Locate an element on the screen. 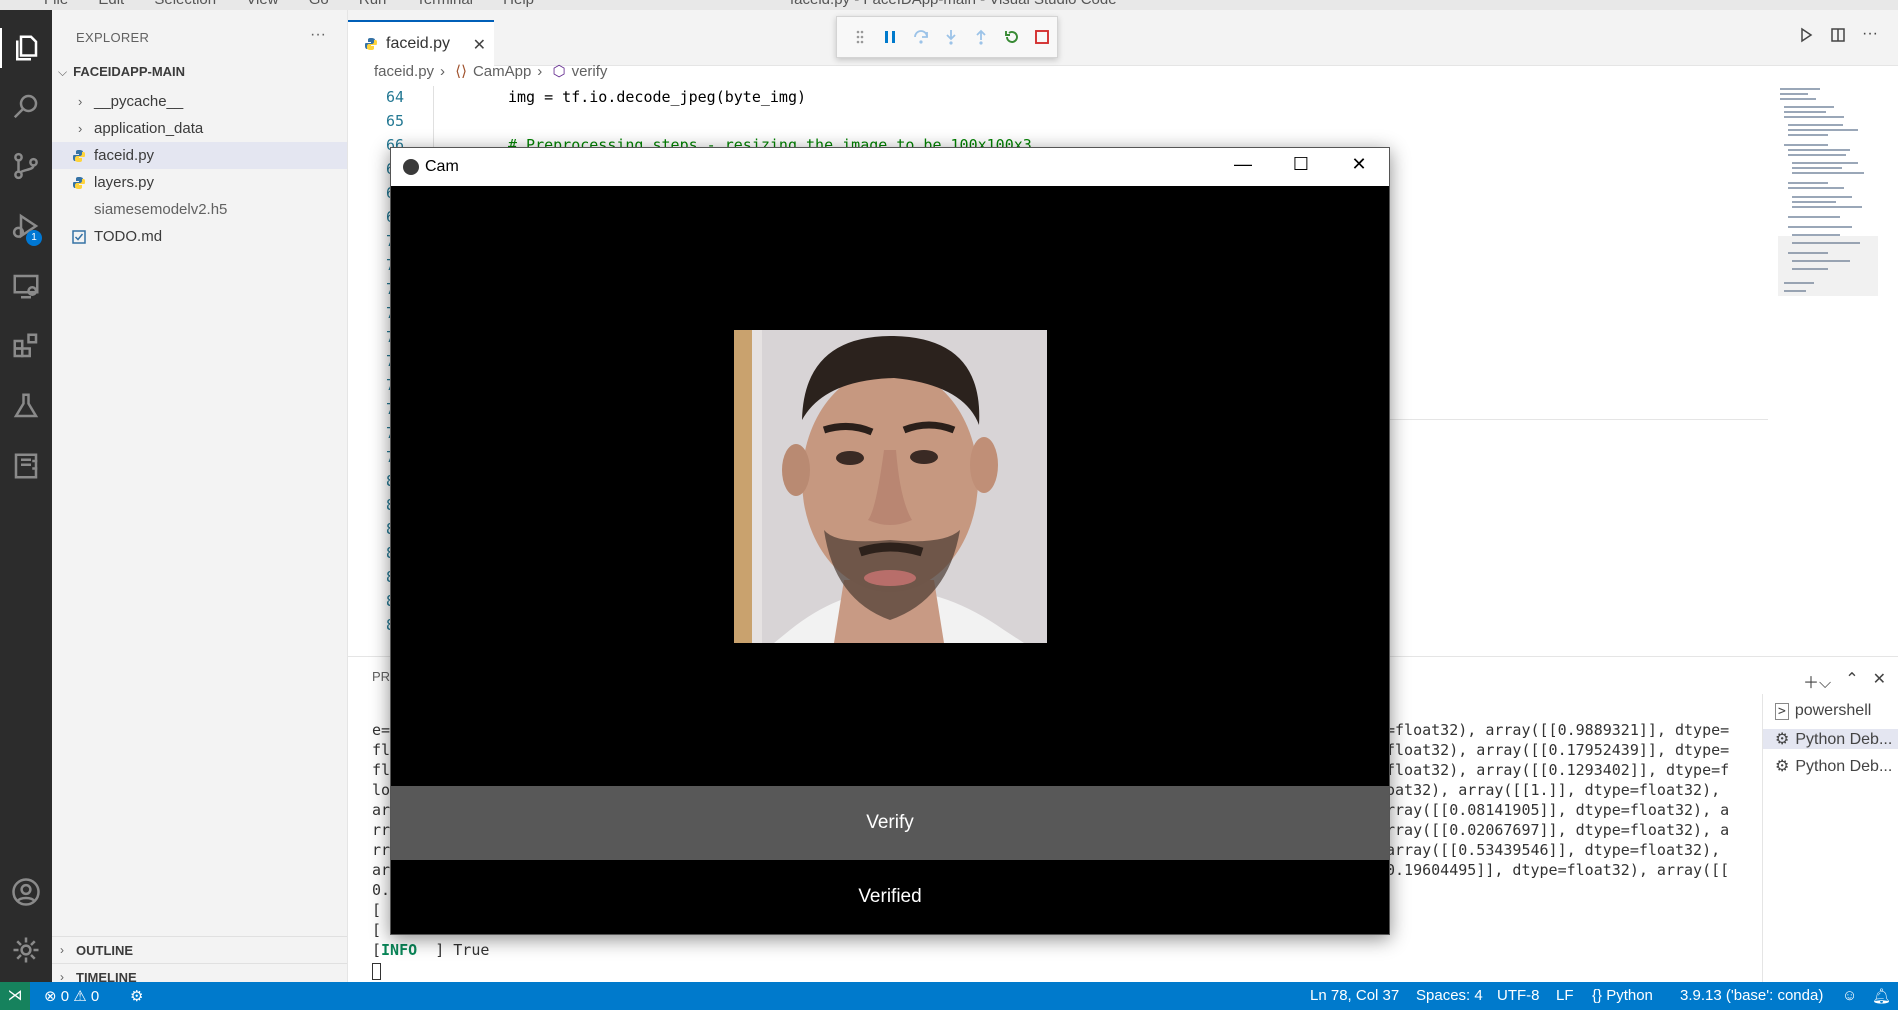 The image size is (1898, 1010). step-out-icon is located at coordinates (981, 37).